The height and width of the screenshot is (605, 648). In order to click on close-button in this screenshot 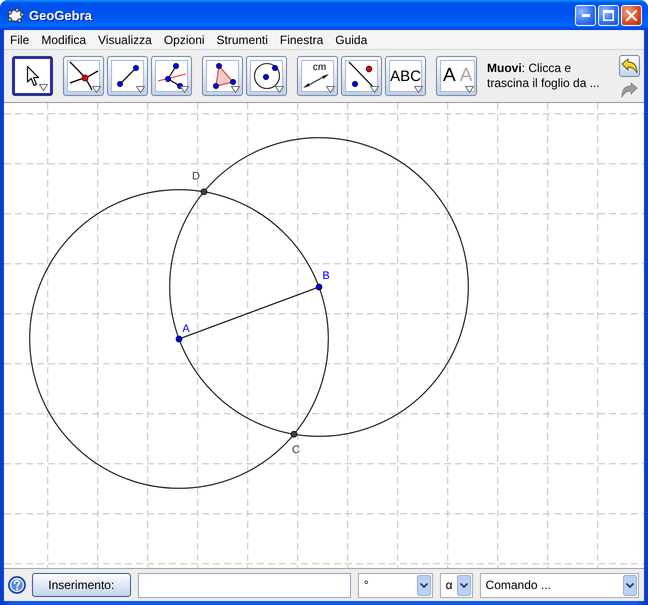, I will do `click(631, 15)`.